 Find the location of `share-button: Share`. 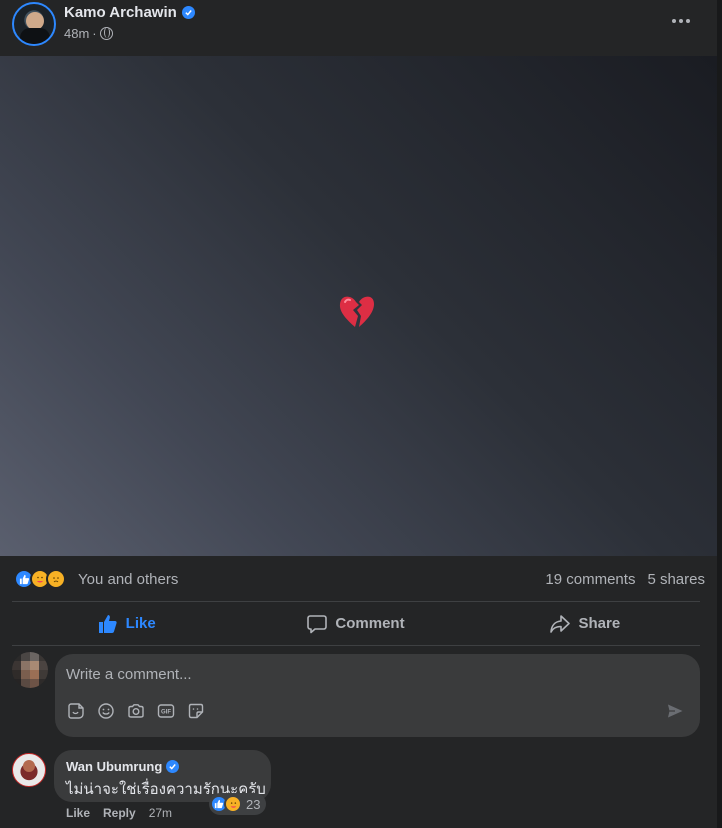

share-button: Share is located at coordinates (585, 623).